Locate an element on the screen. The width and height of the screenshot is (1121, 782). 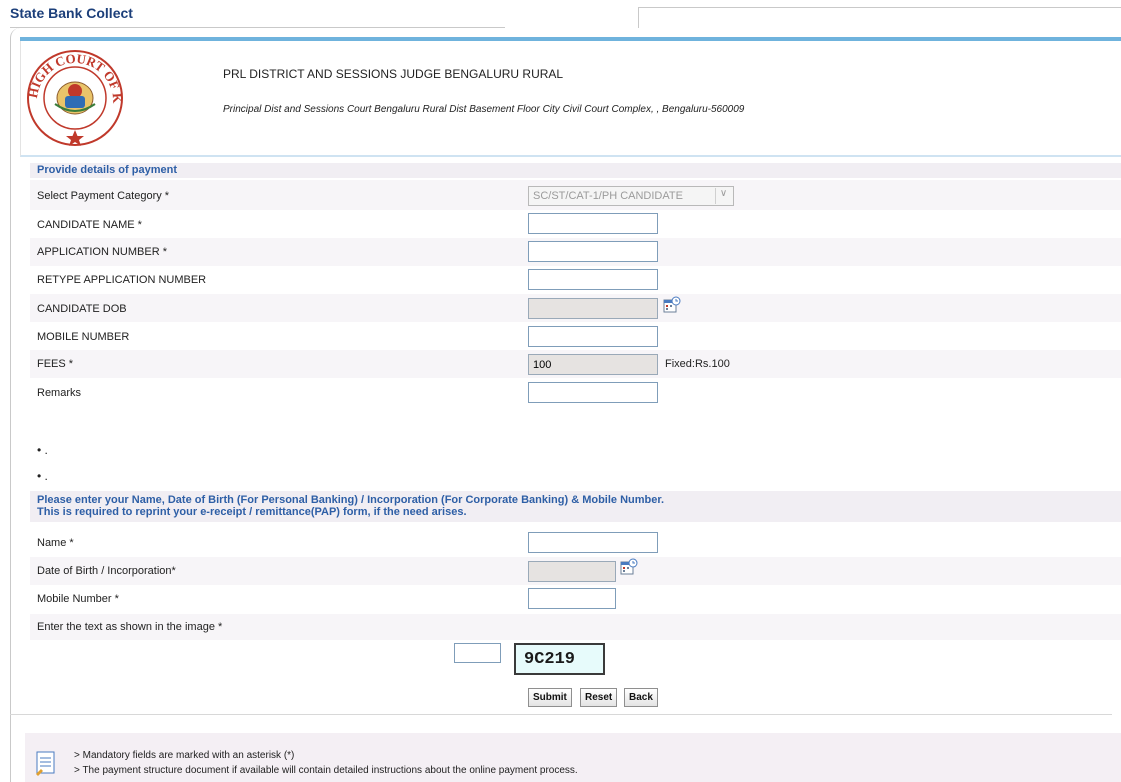
remarks-input is located at coordinates (593, 392).